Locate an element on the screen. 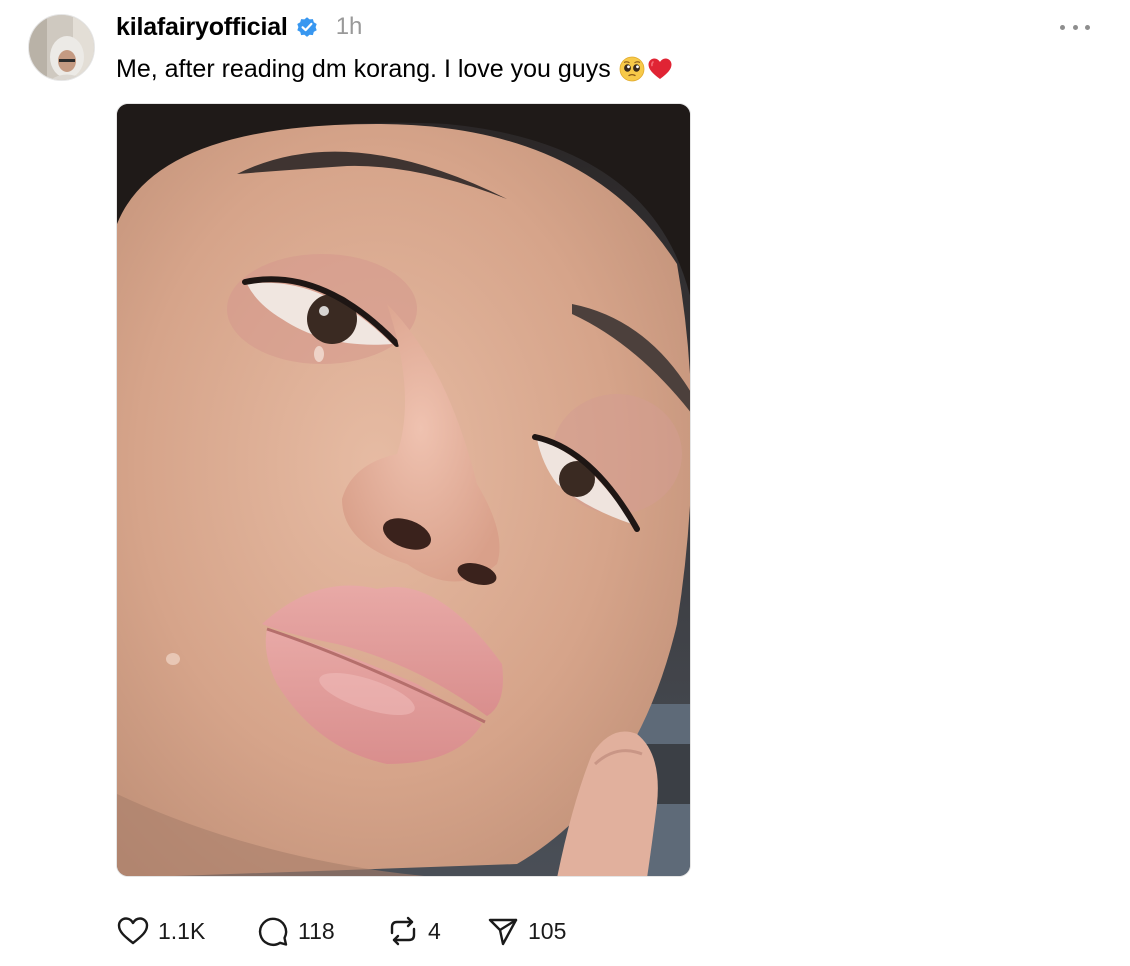 Image resolution: width=1130 pixels, height=966 pixels. post-header: kilafairyofficial 1h is located at coordinates (239, 27).